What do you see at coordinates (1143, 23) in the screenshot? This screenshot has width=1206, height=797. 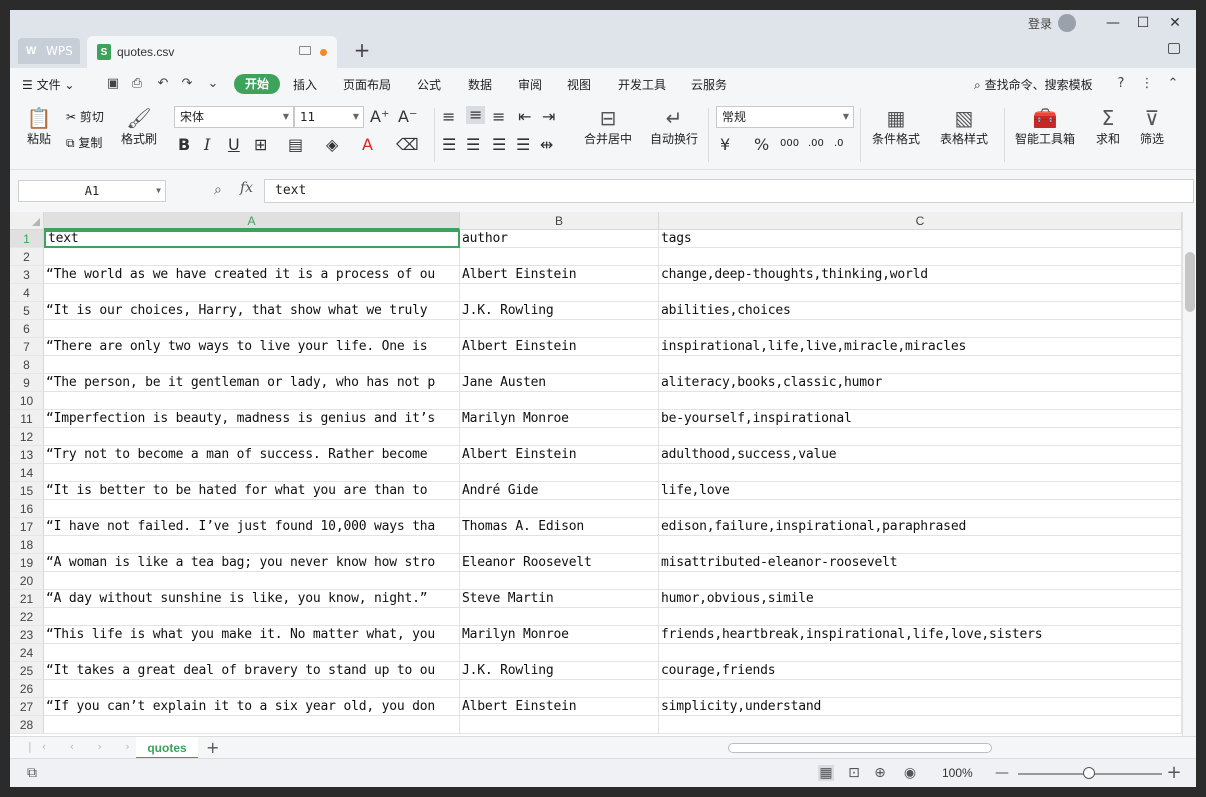 I see `maximize-button: ☐` at bounding box center [1143, 23].